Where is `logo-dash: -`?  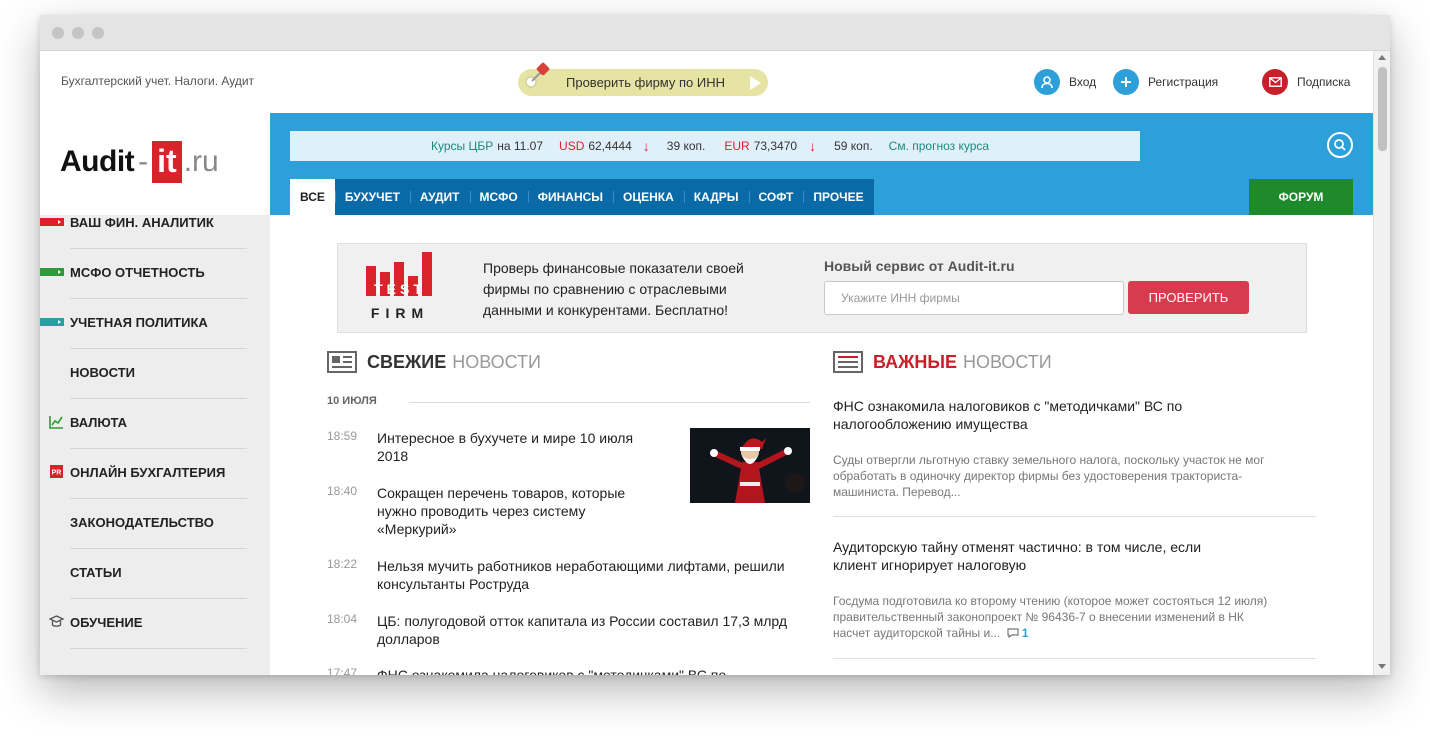
logo-dash: - is located at coordinates (143, 161).